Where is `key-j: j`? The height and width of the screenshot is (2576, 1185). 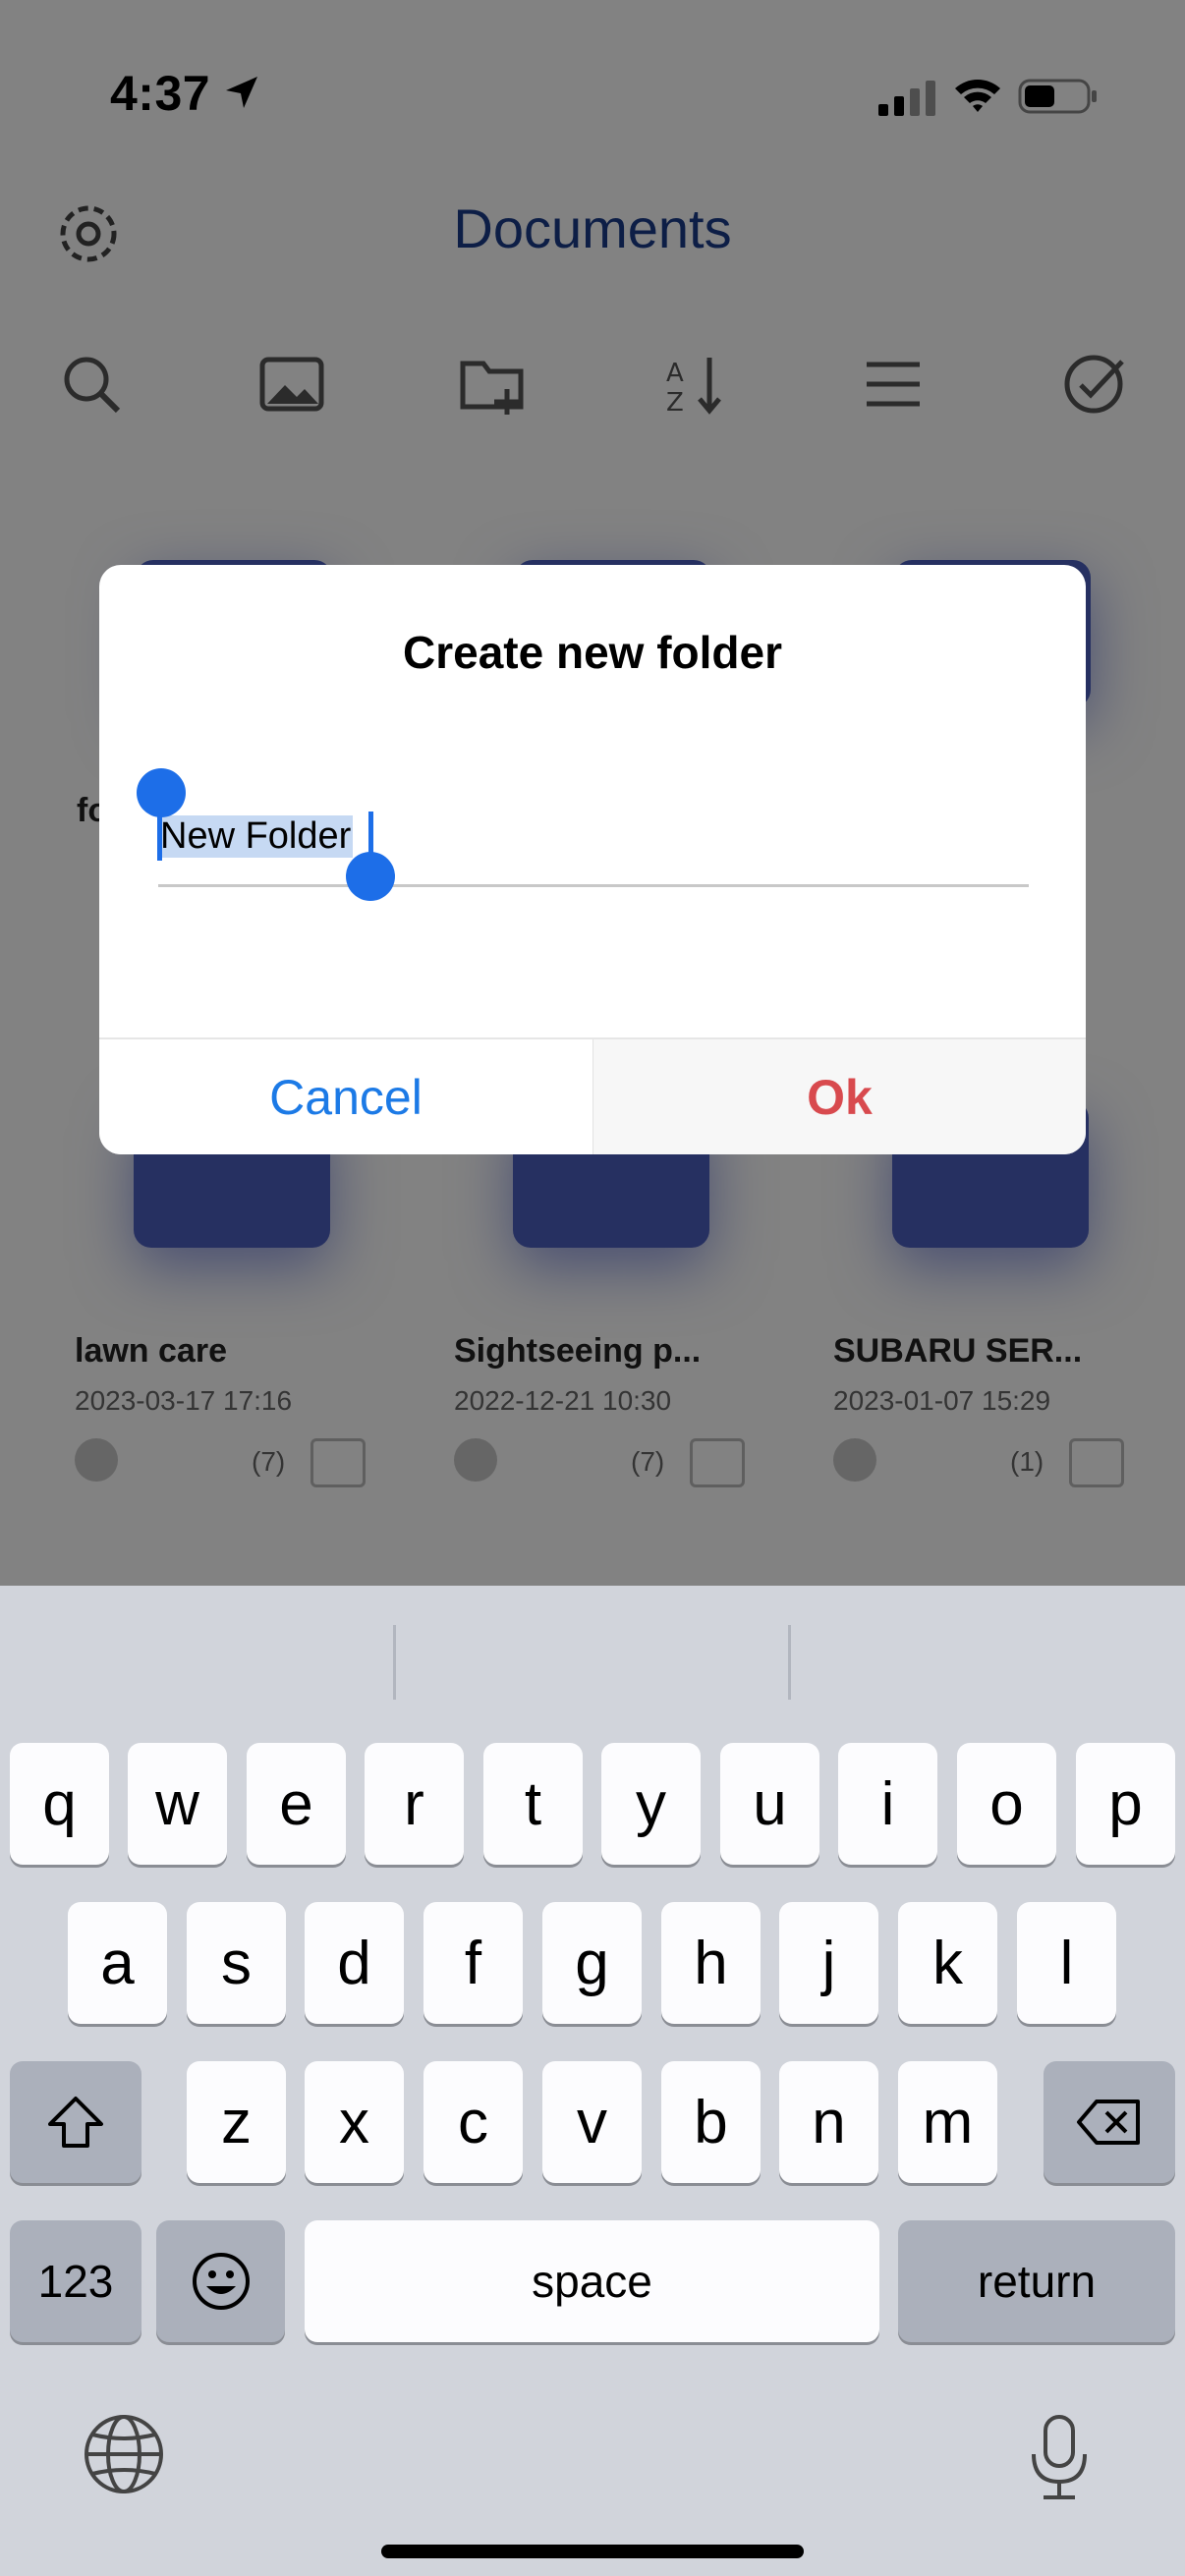 key-j: j is located at coordinates (829, 1963).